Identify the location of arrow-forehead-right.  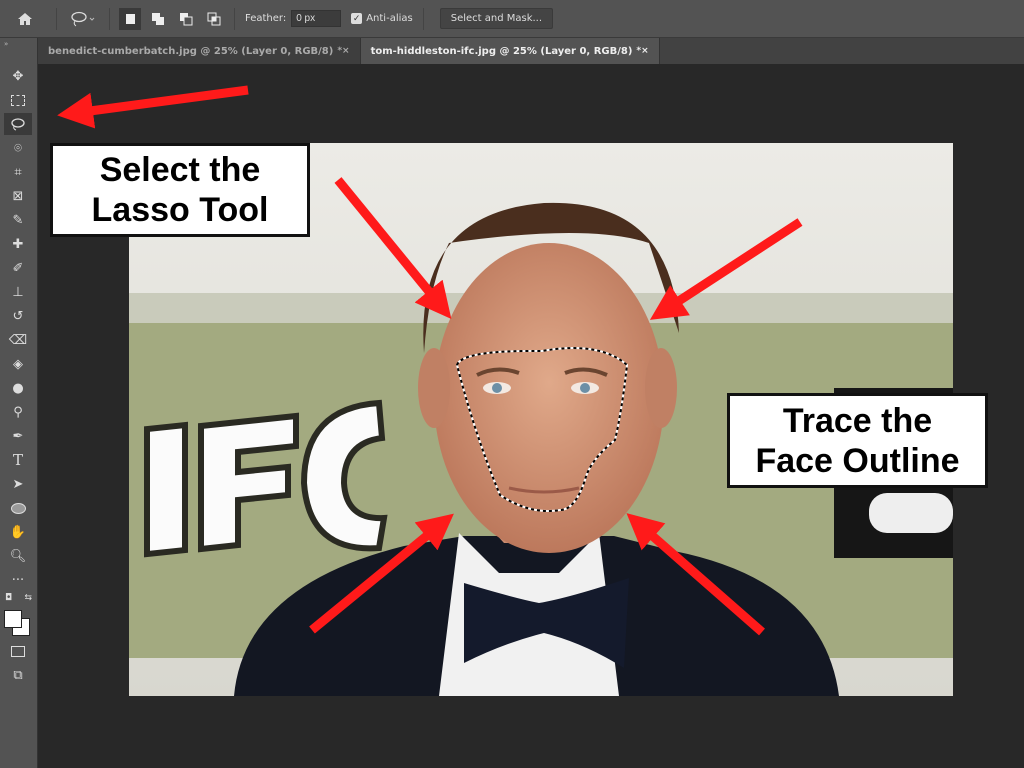
(726, 269).